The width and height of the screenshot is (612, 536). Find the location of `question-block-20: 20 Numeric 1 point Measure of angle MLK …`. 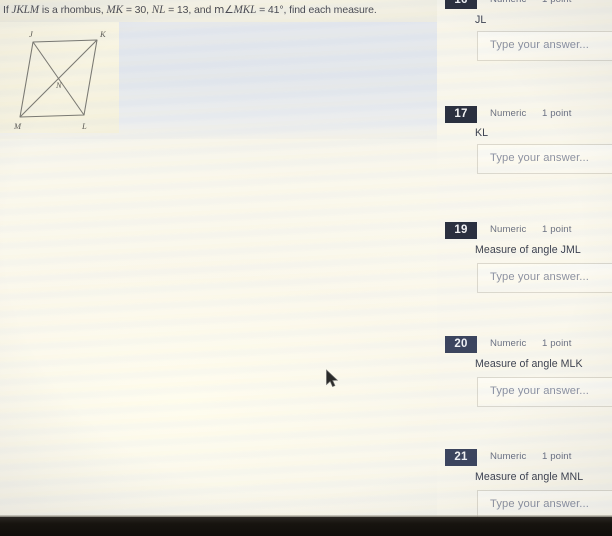

question-block-20: 20 Numeric 1 point Measure of angle MLK … is located at coordinates (524, 371).